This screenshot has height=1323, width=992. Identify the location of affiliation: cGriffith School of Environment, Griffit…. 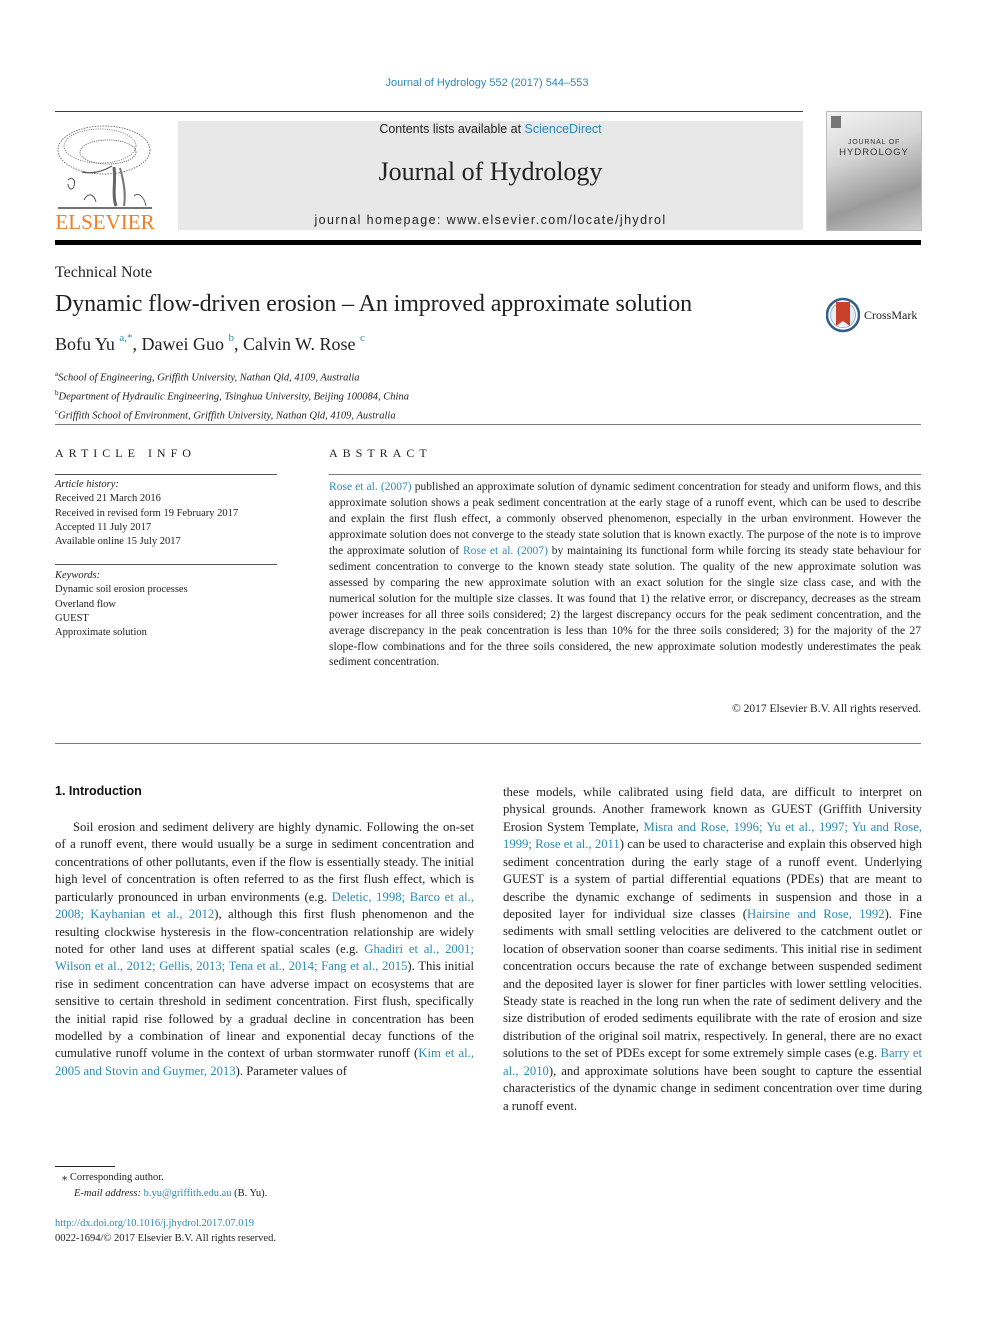
(232, 414).